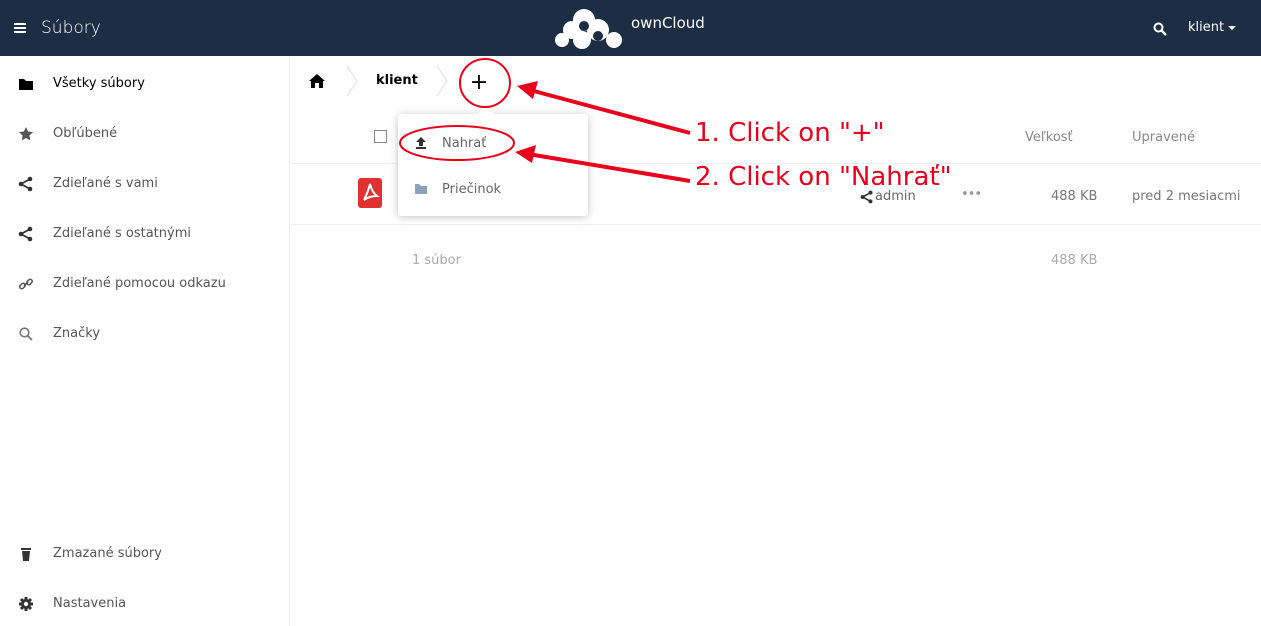 This screenshot has height=626, width=1261. I want to click on owncloud-logo, so click(591, 28).